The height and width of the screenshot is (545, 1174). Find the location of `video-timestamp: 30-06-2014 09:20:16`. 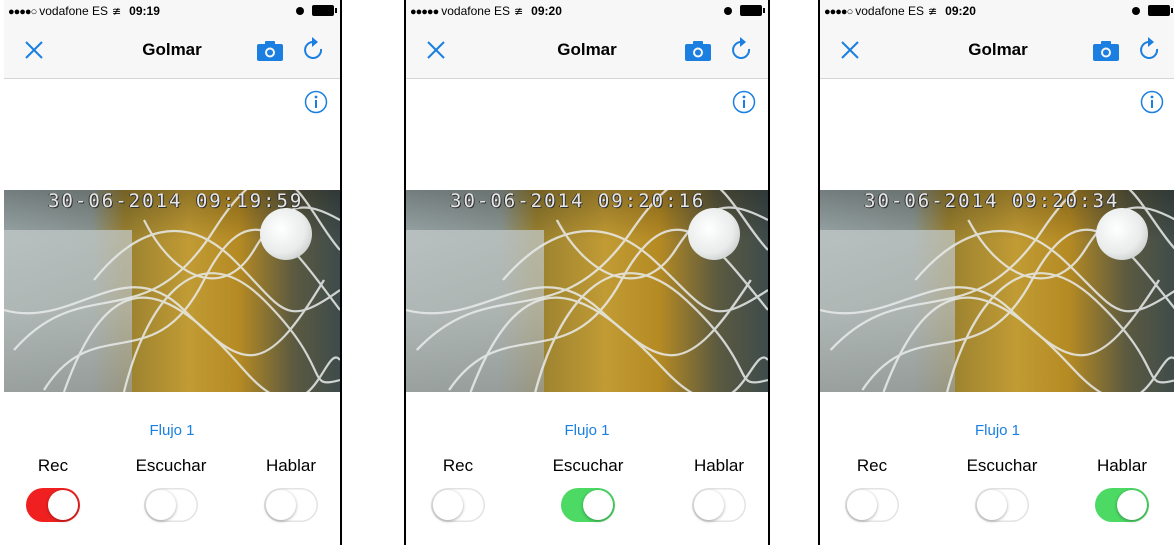

video-timestamp: 30-06-2014 09:20:16 is located at coordinates (578, 201).